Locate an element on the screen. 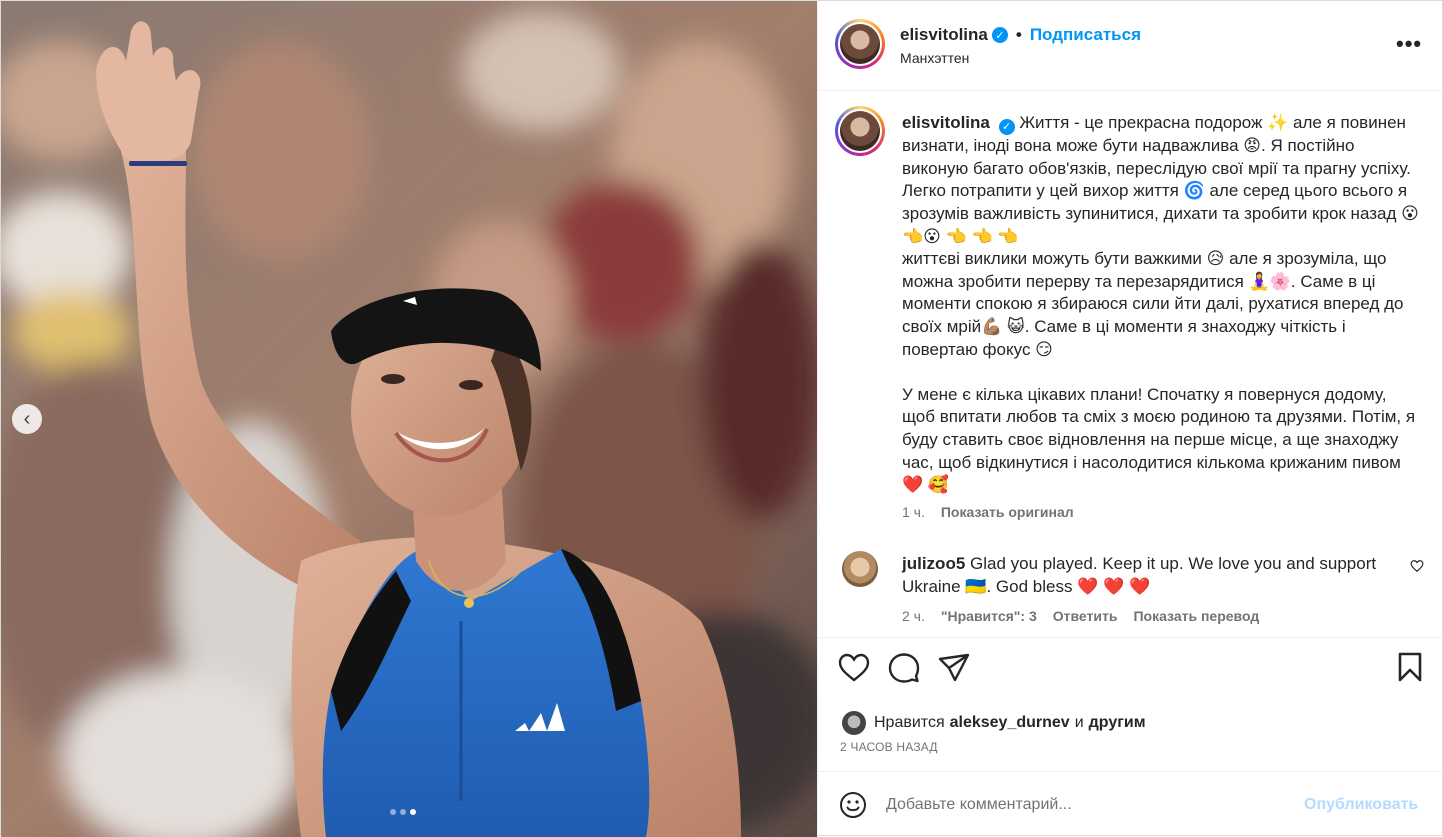 This screenshot has height=837, width=1443. likes-summary: Нравится aleksey_durnev и другим is located at coordinates (996, 723).